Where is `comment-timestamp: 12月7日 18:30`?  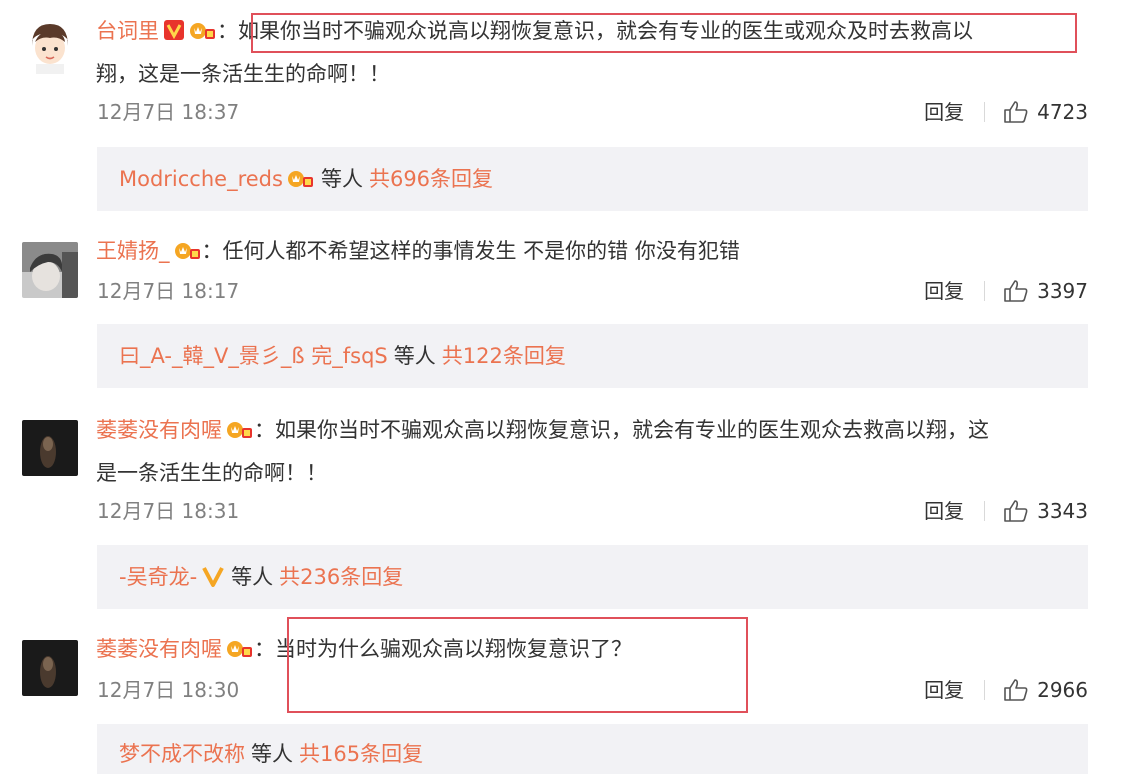
comment-timestamp: 12月7日 18:30 is located at coordinates (168, 690).